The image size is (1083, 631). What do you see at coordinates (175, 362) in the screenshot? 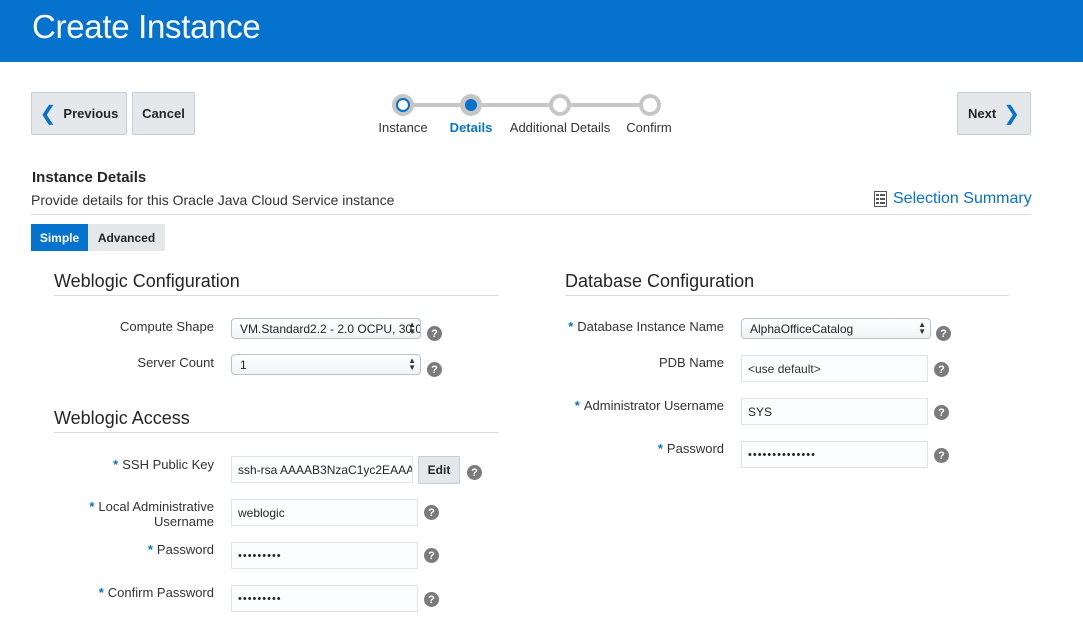
I see `server-count-label: Server Count` at bounding box center [175, 362].